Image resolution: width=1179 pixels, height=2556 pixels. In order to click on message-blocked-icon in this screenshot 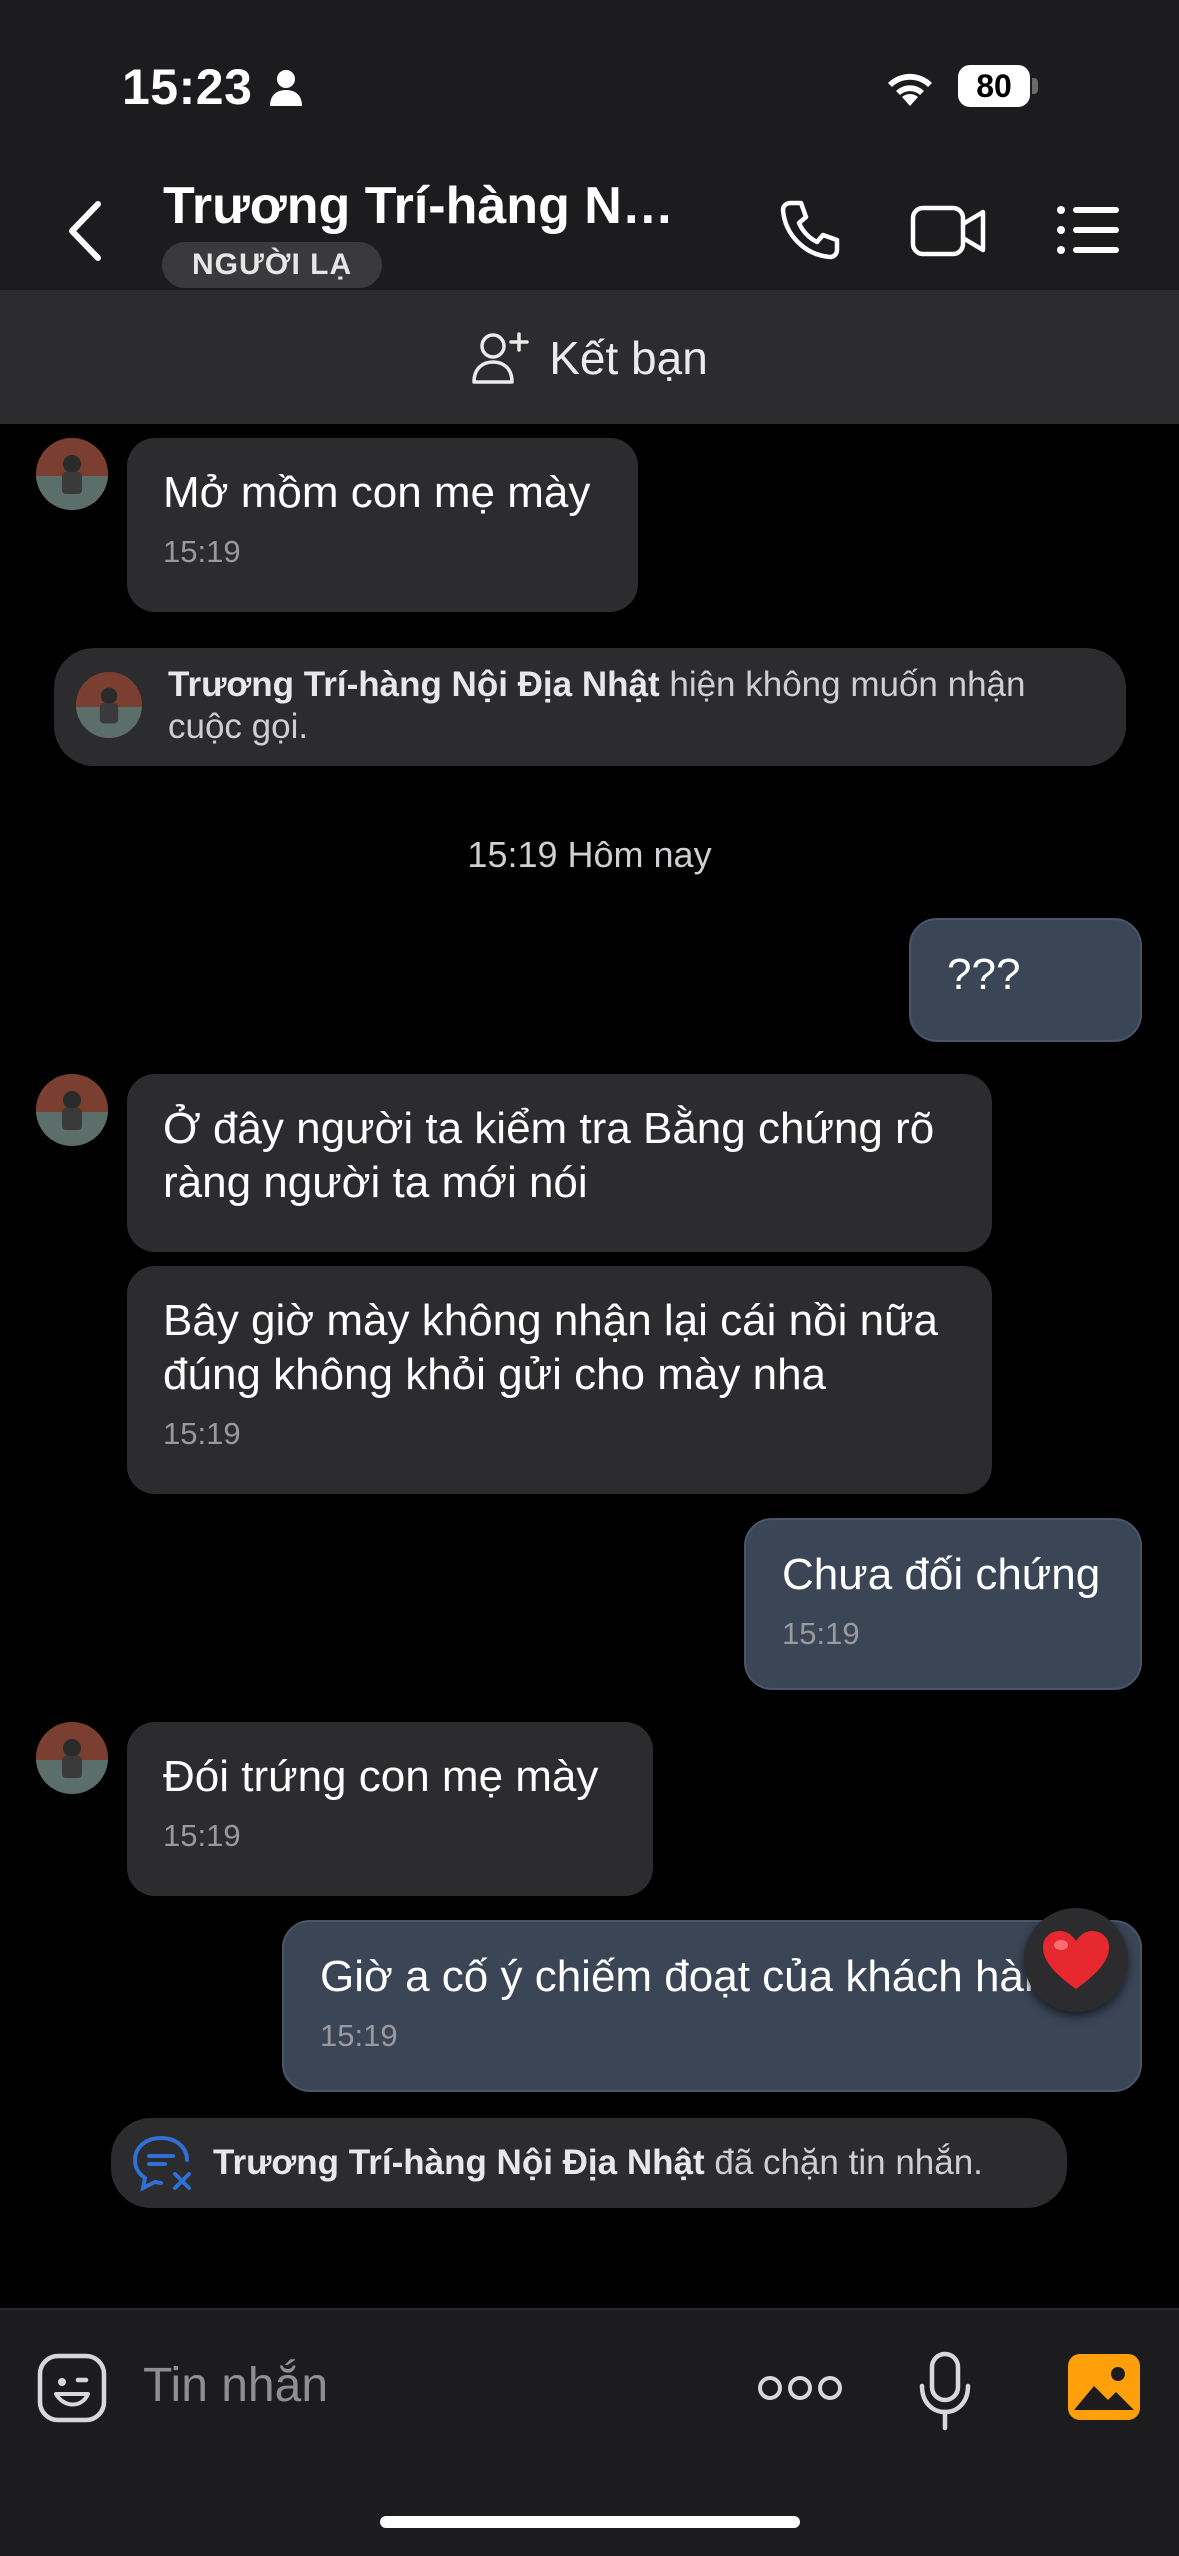, I will do `click(161, 2164)`.